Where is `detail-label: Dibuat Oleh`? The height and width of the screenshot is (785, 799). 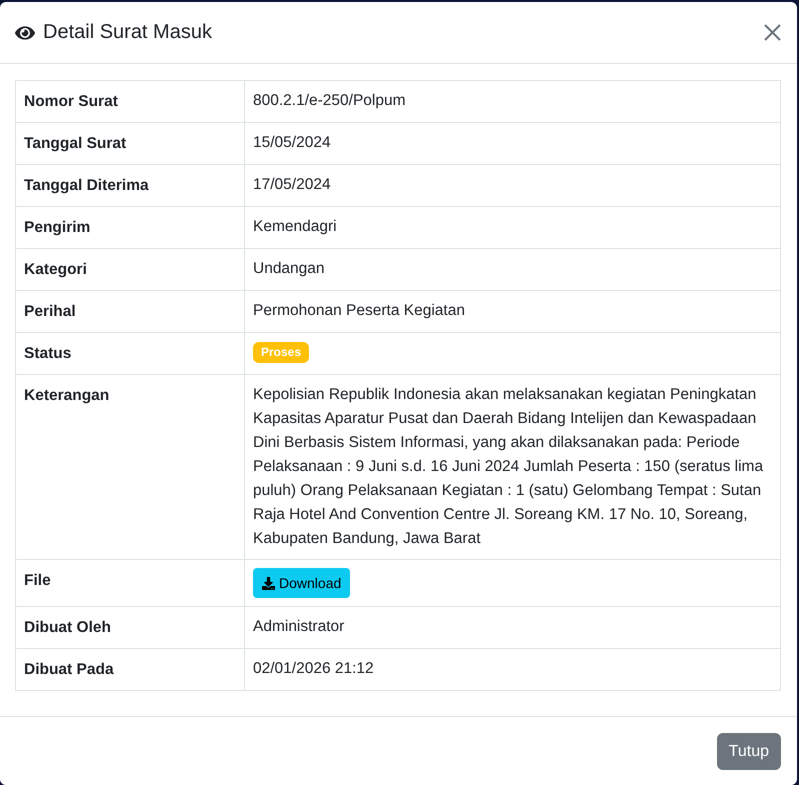
detail-label: Dibuat Oleh is located at coordinates (130, 627).